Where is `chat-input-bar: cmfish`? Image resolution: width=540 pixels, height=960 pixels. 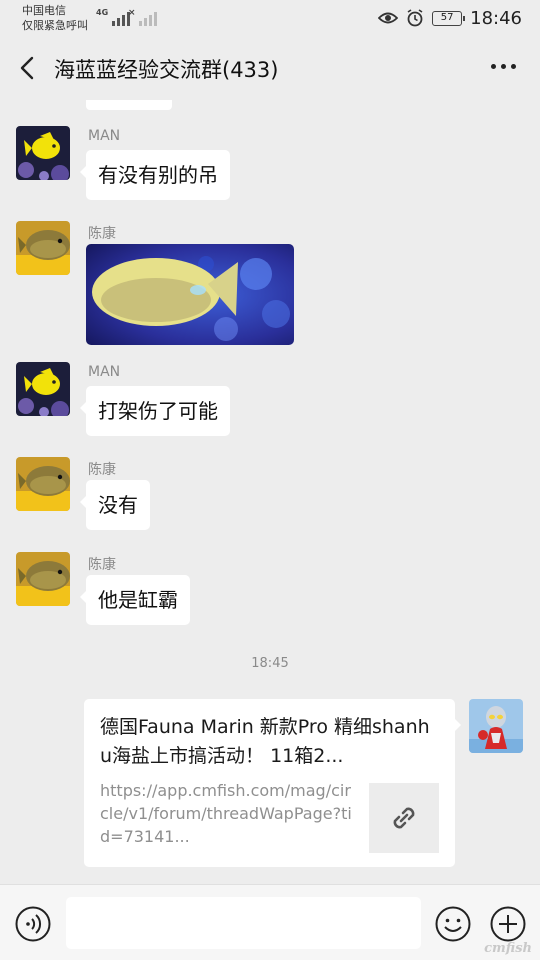
chat-input-bar: cmfish is located at coordinates (270, 922).